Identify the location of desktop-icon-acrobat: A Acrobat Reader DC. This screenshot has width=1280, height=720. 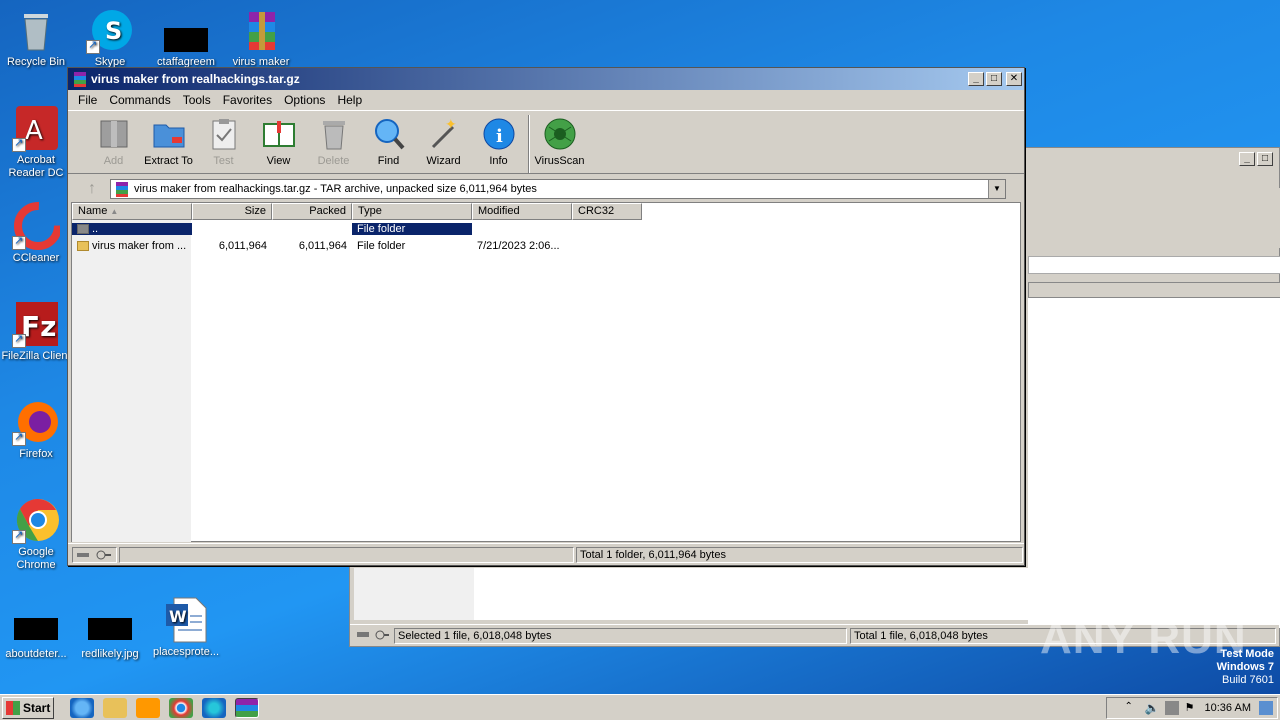
(36, 142).